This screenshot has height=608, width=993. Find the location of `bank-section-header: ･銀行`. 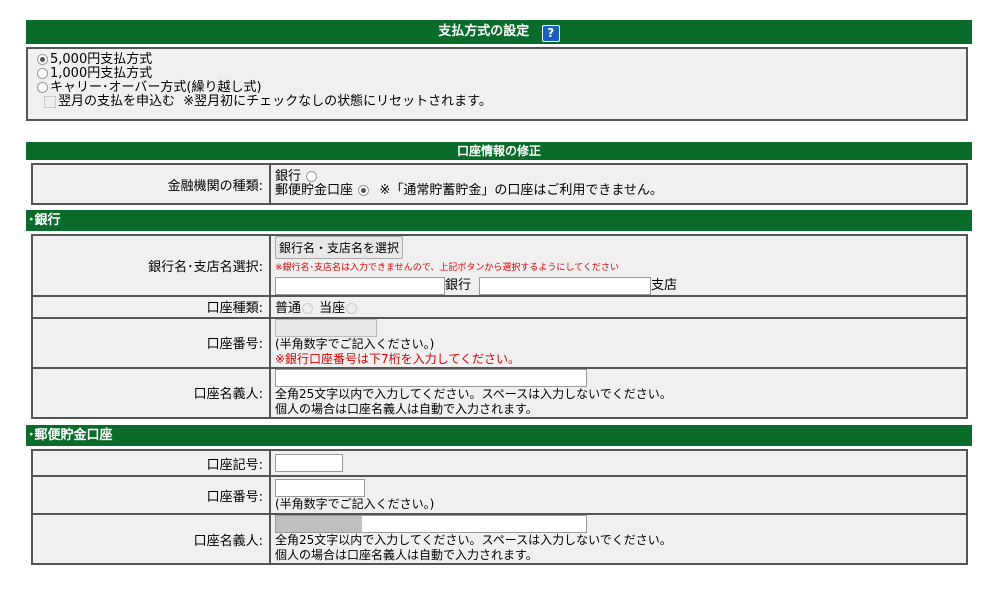

bank-section-header: ･銀行 is located at coordinates (499, 220).